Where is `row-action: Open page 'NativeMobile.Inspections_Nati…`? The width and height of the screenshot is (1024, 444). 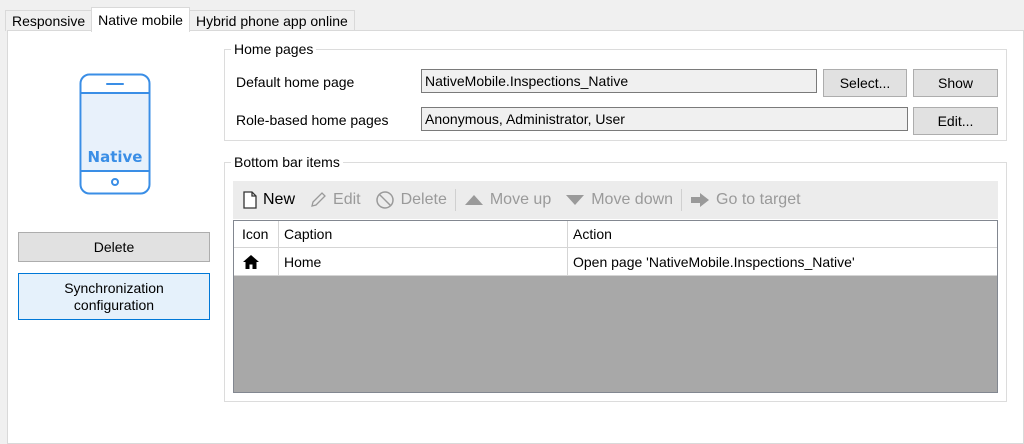 row-action: Open page 'NativeMobile.Inspections_Nati… is located at coordinates (714, 261).